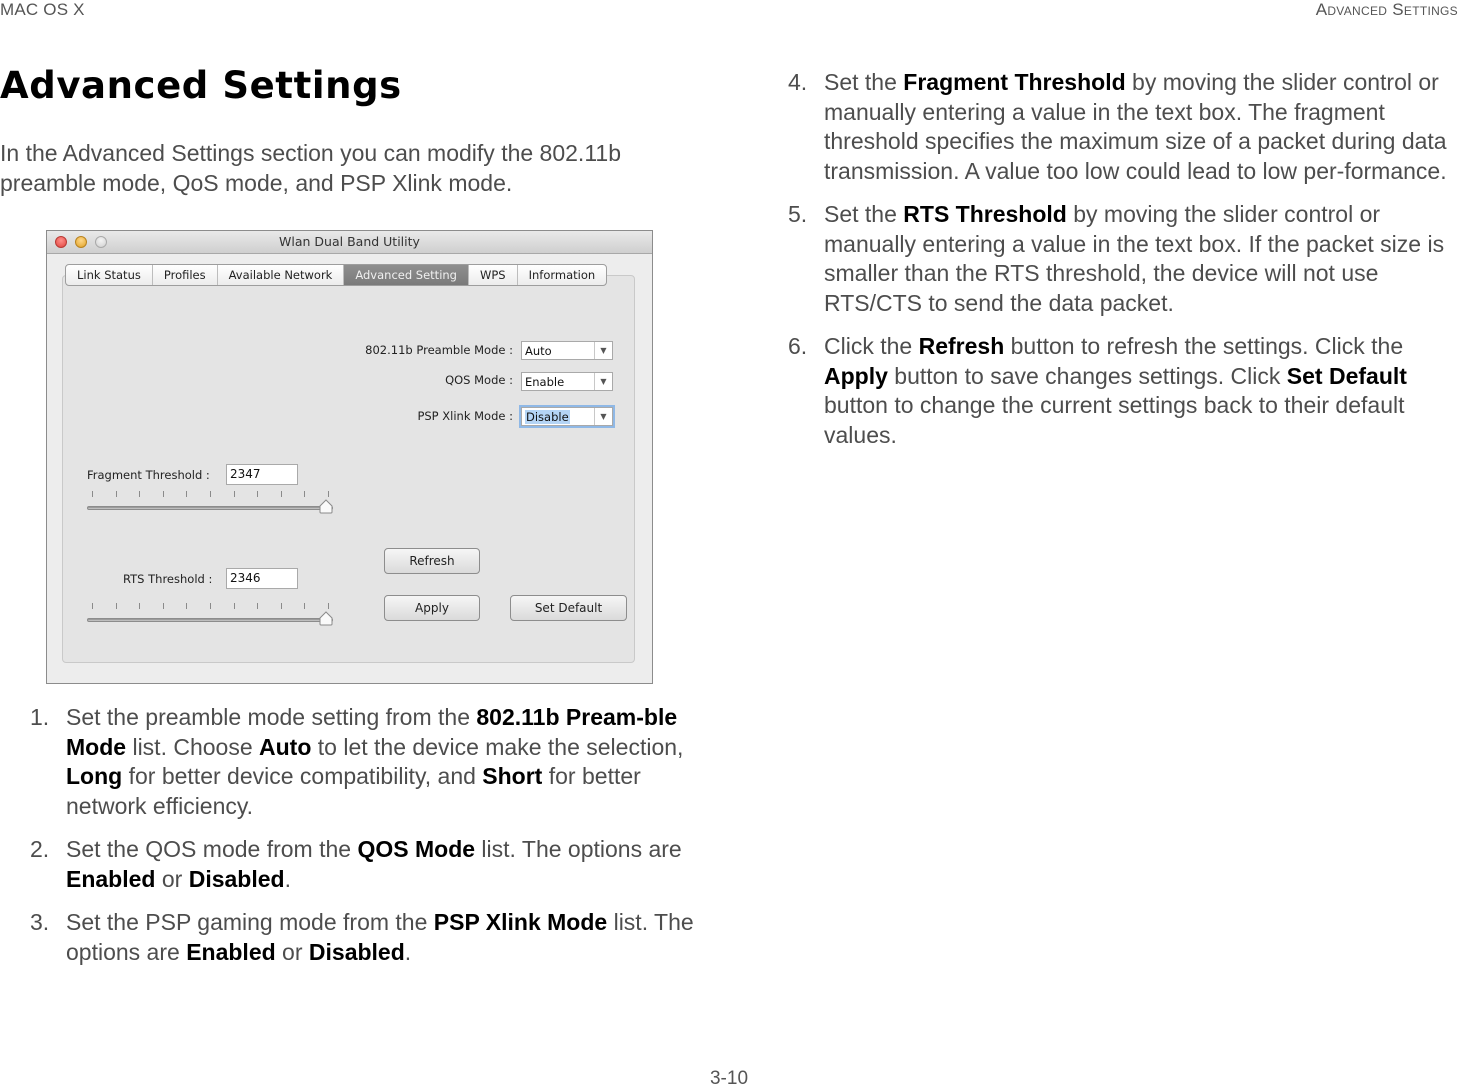  What do you see at coordinates (40, 849) in the screenshot?
I see `step-number: 2.` at bounding box center [40, 849].